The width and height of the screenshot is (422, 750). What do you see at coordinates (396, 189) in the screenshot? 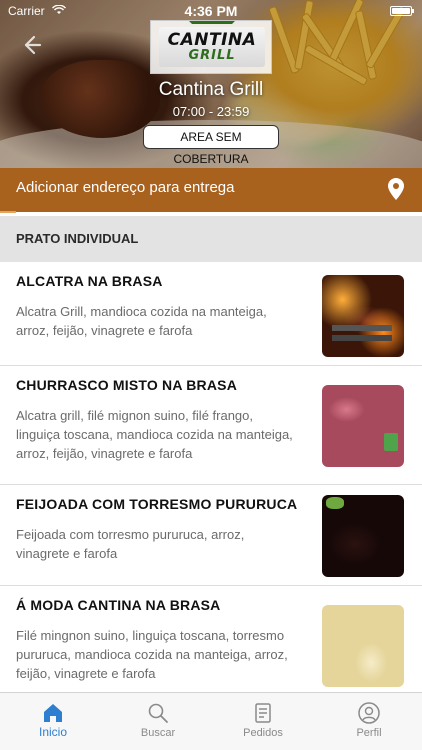
I see `location-pin-icon` at bounding box center [396, 189].